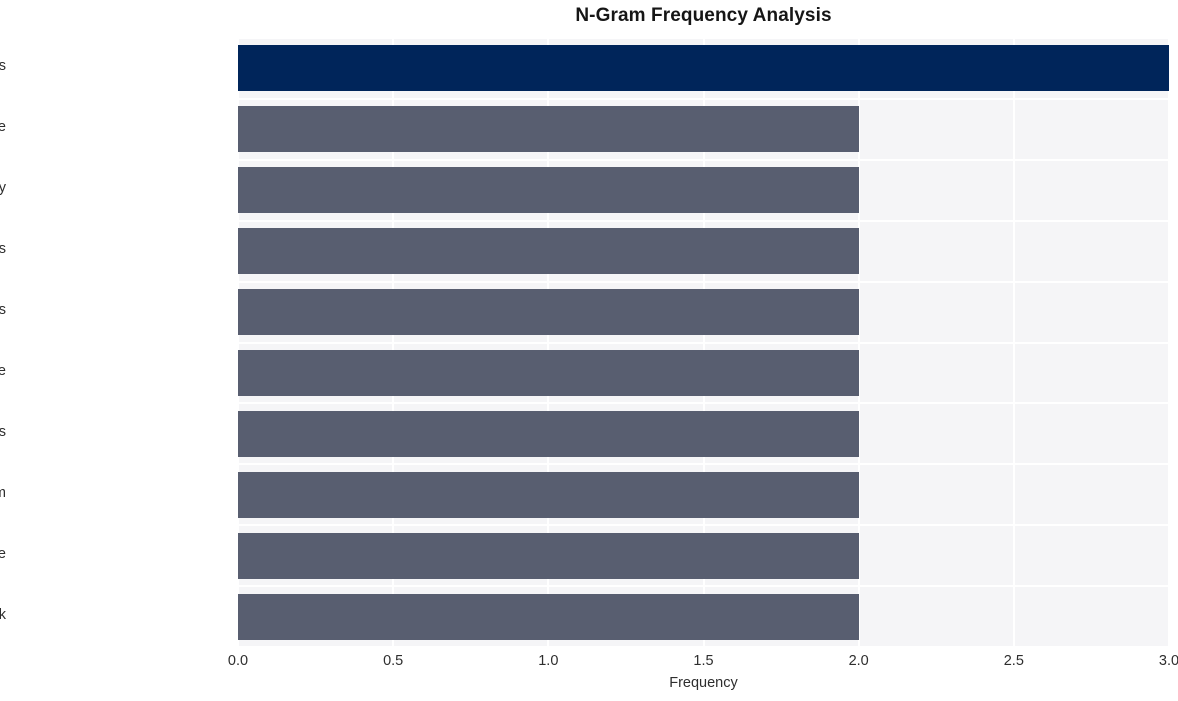  I want to click on x-axis-tick-label: 2.0, so click(858, 661).